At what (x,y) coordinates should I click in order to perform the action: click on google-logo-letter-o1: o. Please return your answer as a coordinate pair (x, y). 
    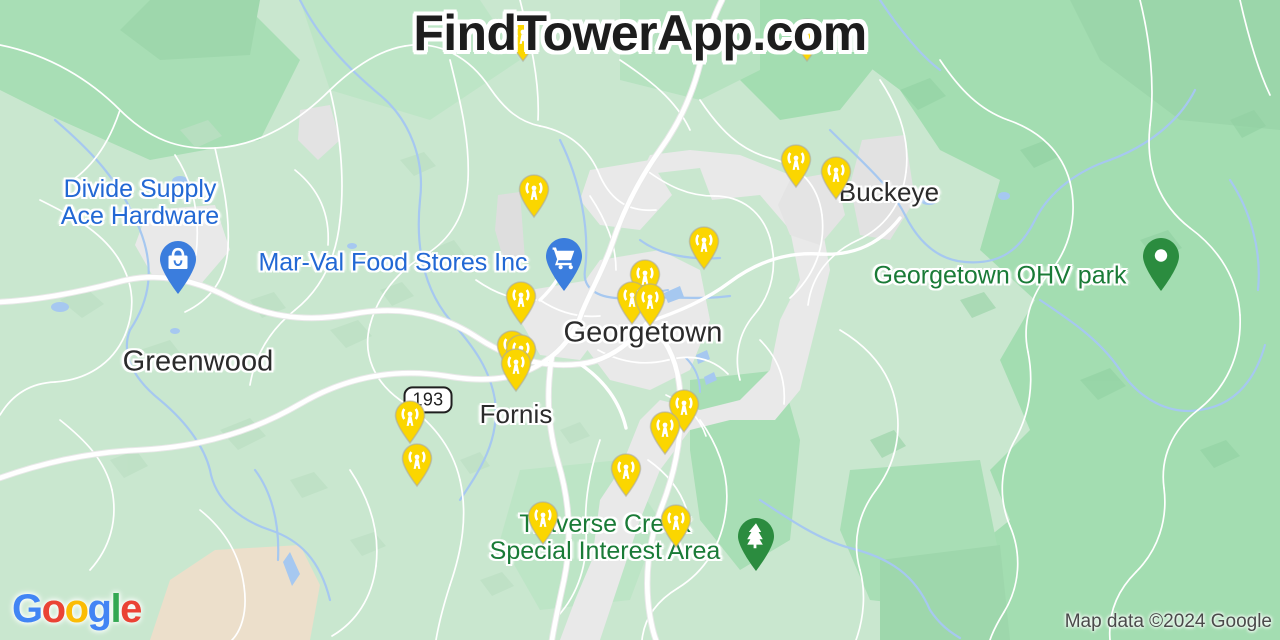
    Looking at the image, I should click on (53, 609).